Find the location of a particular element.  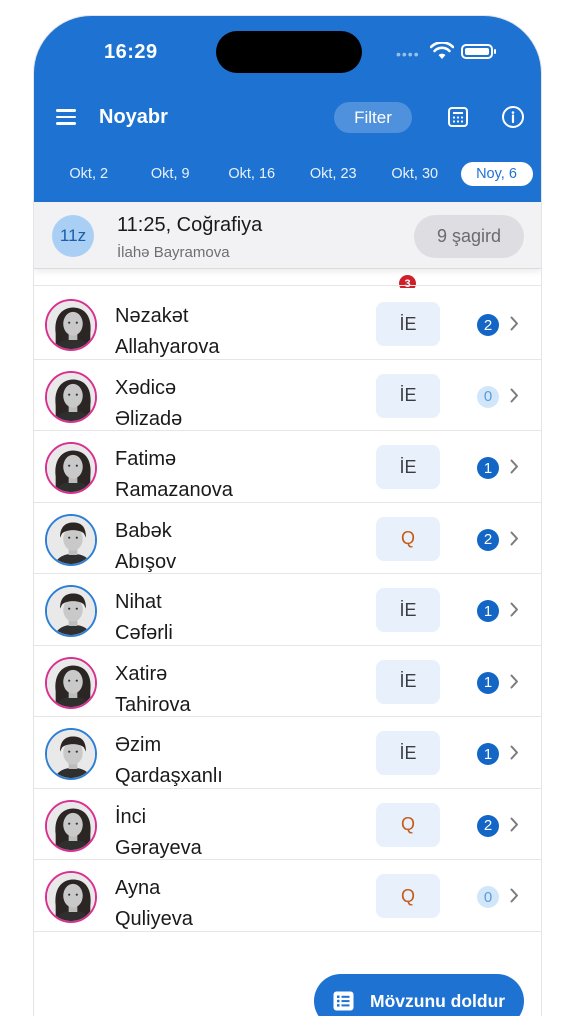

students-count-button: 9 şagird is located at coordinates (469, 236).